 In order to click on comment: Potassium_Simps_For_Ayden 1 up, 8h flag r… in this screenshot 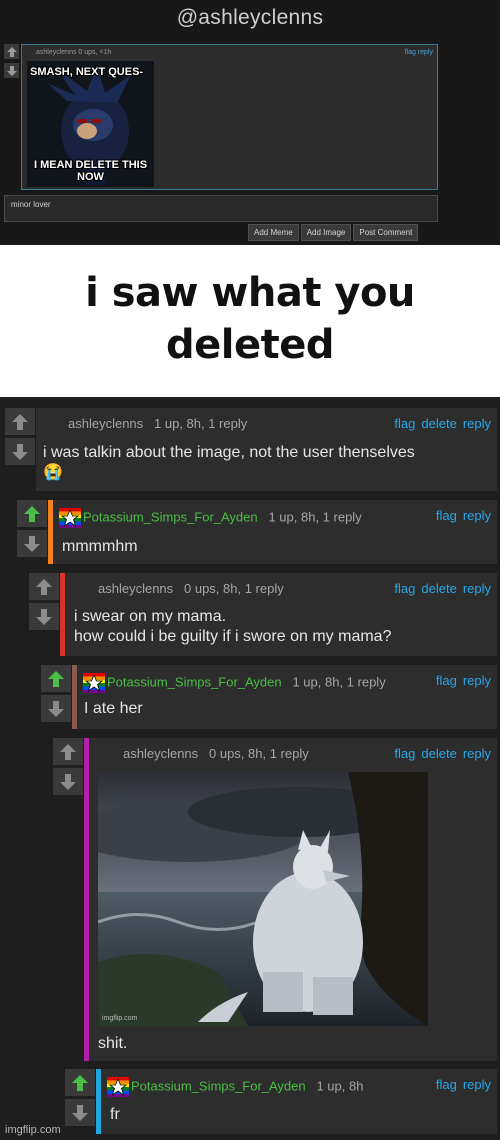, I will do `click(281, 1101)`.